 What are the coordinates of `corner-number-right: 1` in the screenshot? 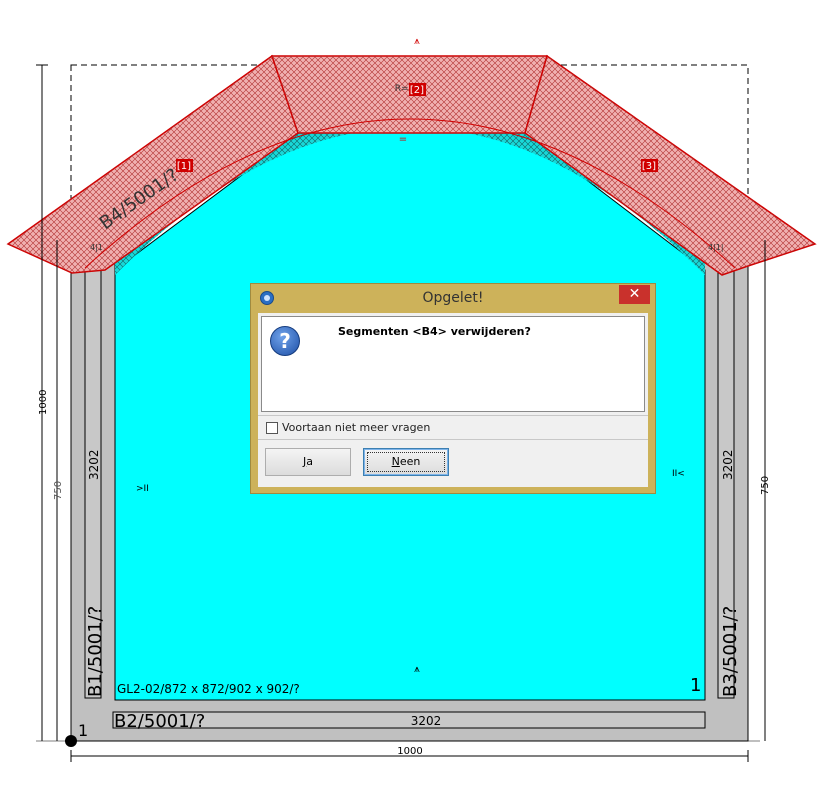 It's located at (695, 685).